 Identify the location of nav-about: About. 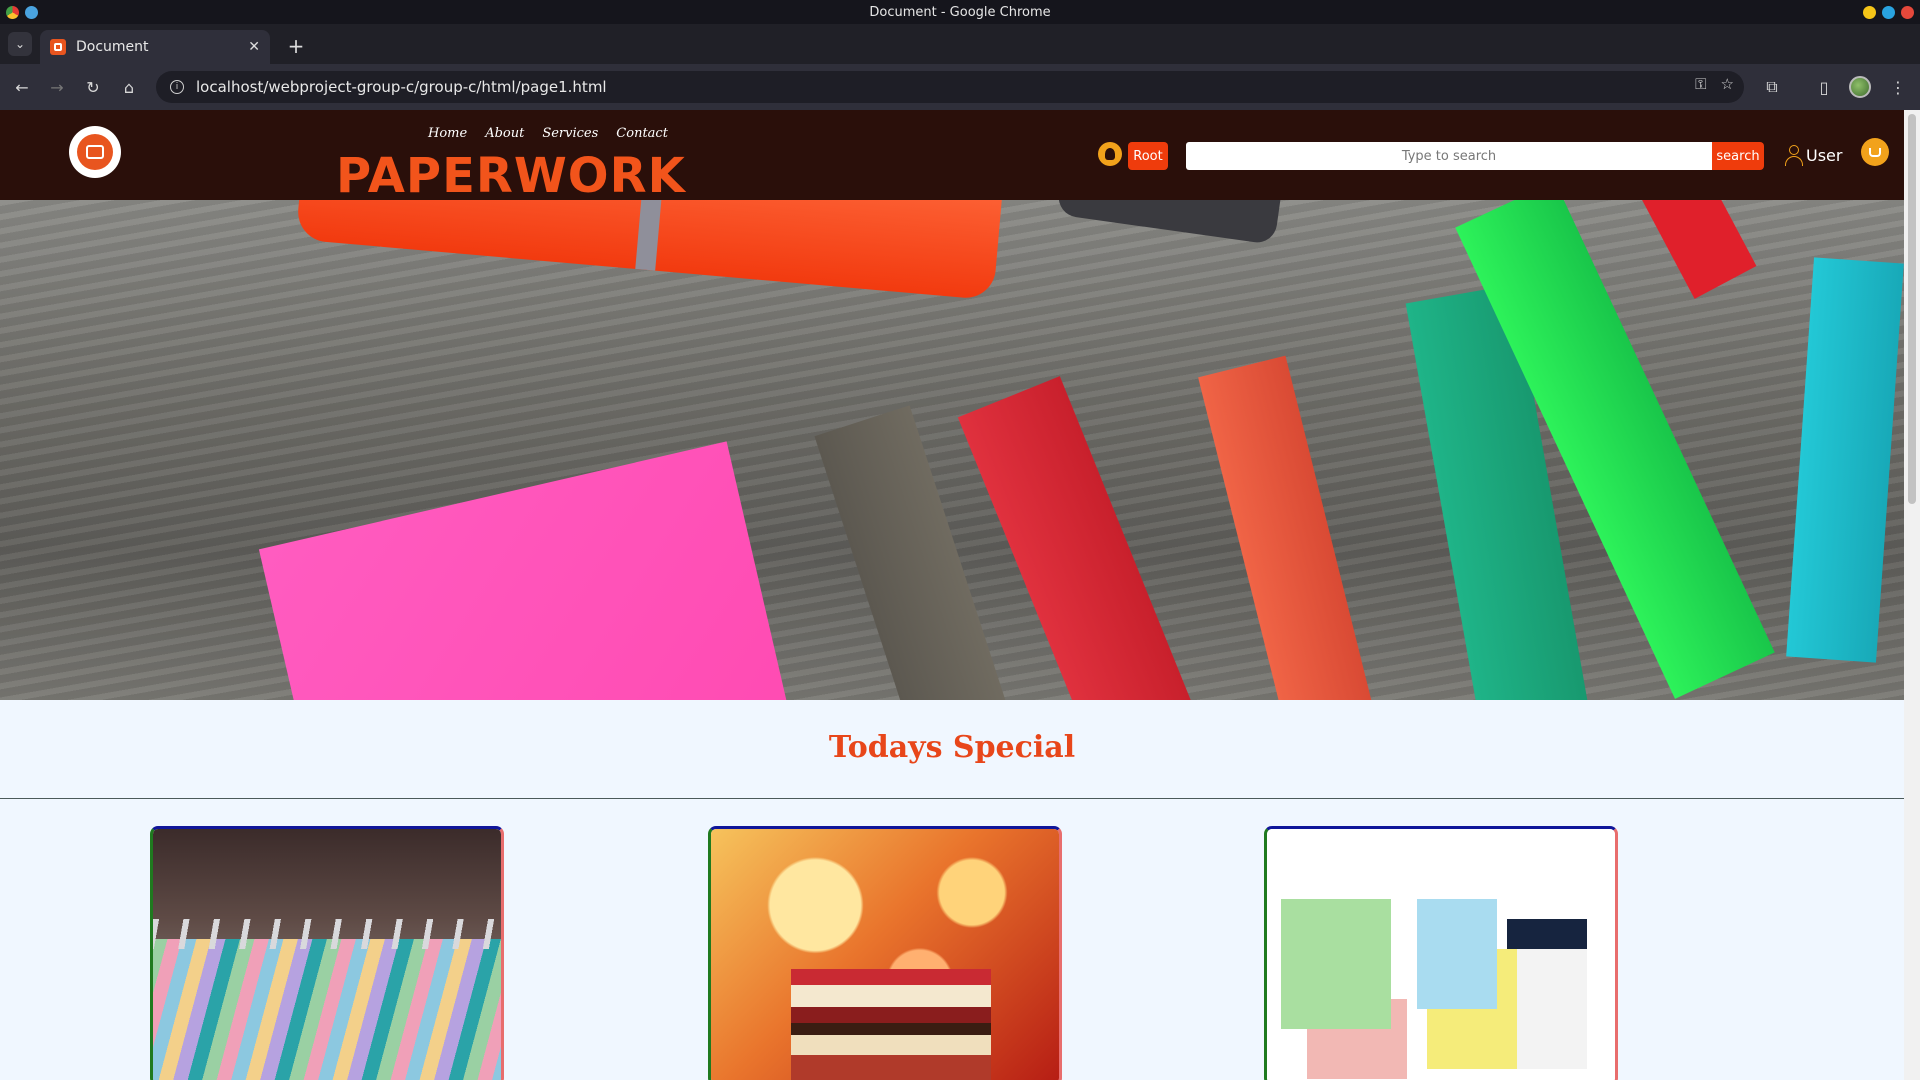
(504, 133).